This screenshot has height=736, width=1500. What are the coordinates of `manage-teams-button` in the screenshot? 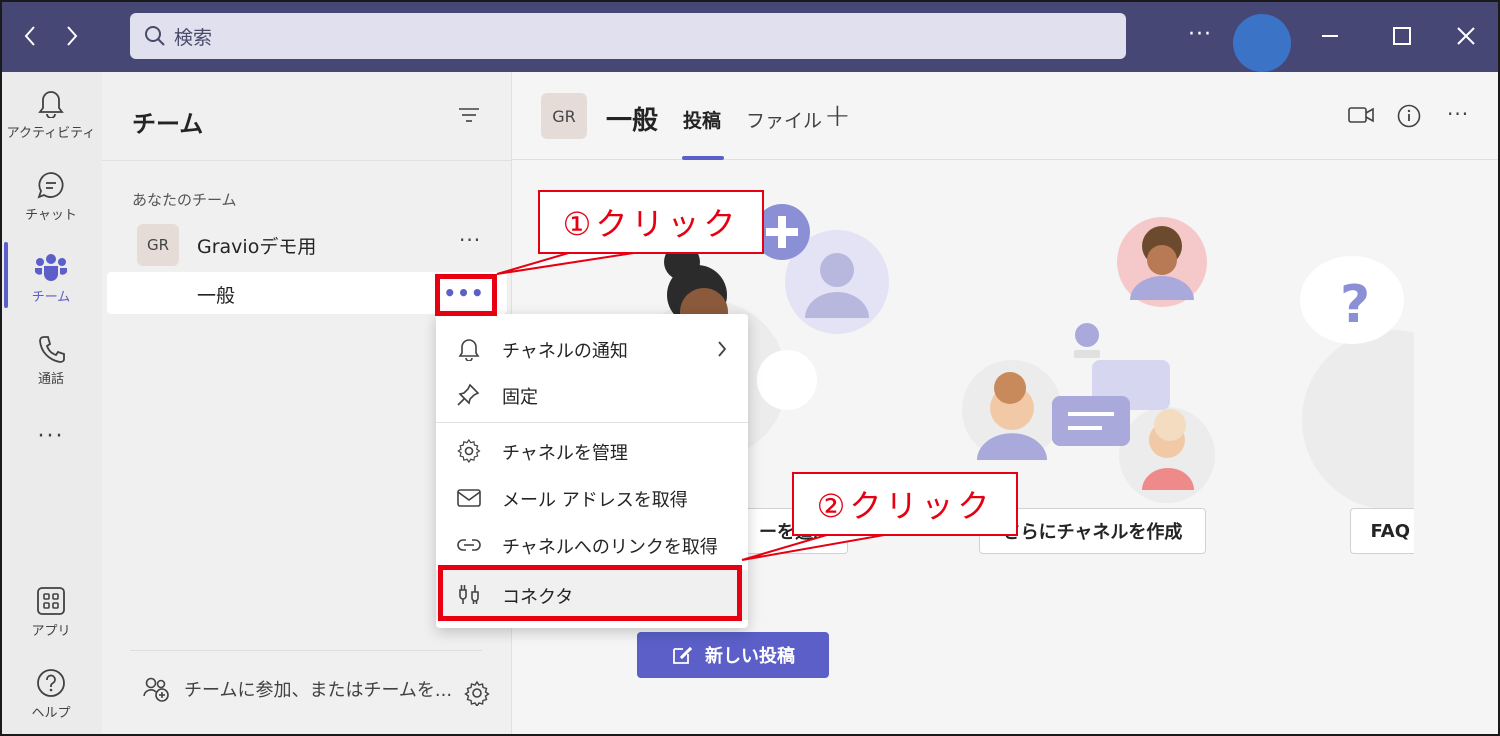 It's located at (477, 695).